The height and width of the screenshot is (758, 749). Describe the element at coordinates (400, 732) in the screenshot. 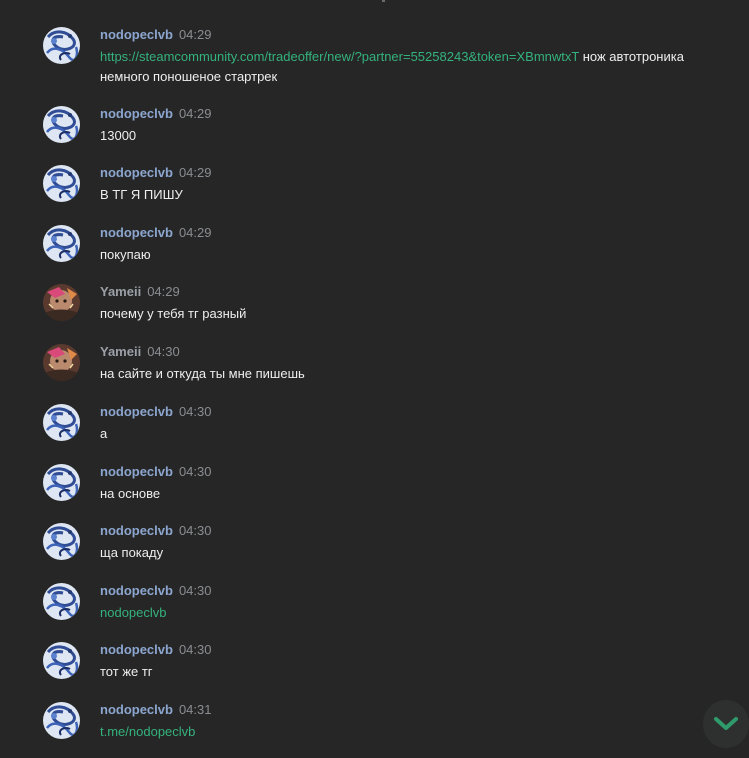

I see `message-text: t.me/nodopeclvb` at that location.